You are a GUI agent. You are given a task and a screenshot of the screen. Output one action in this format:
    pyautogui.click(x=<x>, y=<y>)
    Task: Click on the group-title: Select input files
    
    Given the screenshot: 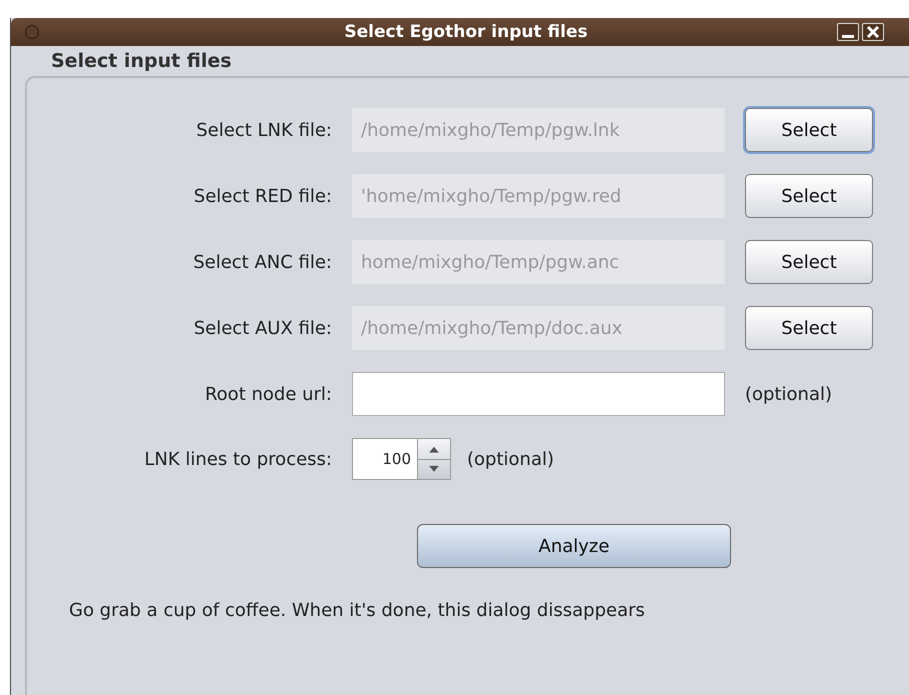 What is the action you would take?
    pyautogui.click(x=141, y=61)
    